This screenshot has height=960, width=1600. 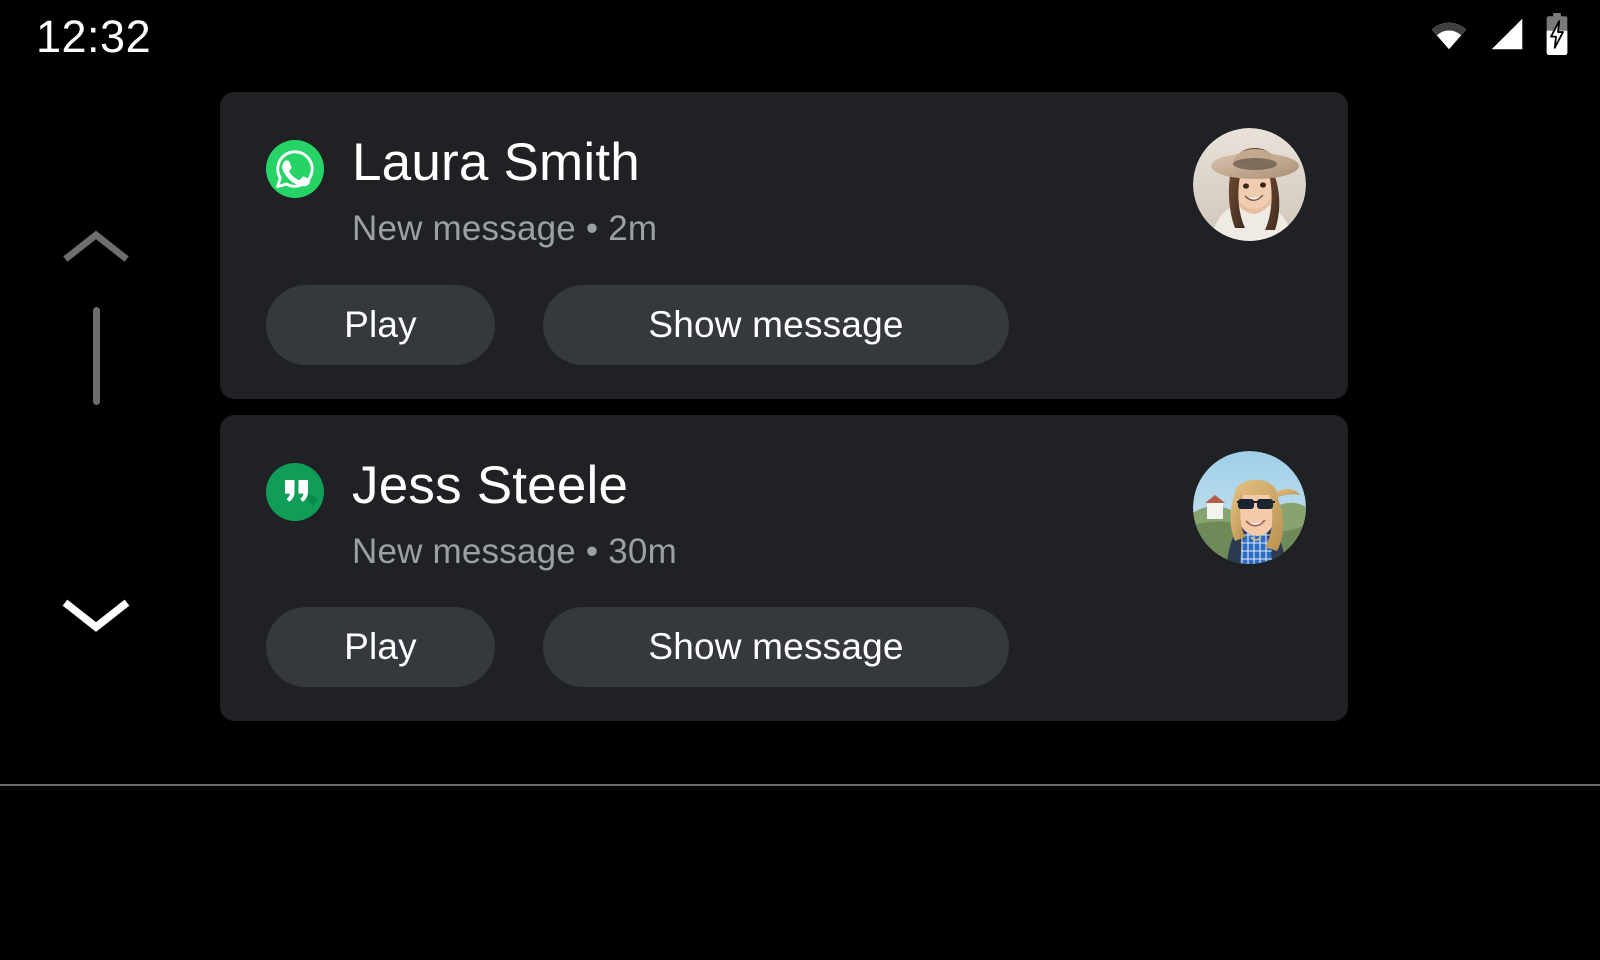 I want to click on scrollbar-thumb, so click(x=96, y=356).